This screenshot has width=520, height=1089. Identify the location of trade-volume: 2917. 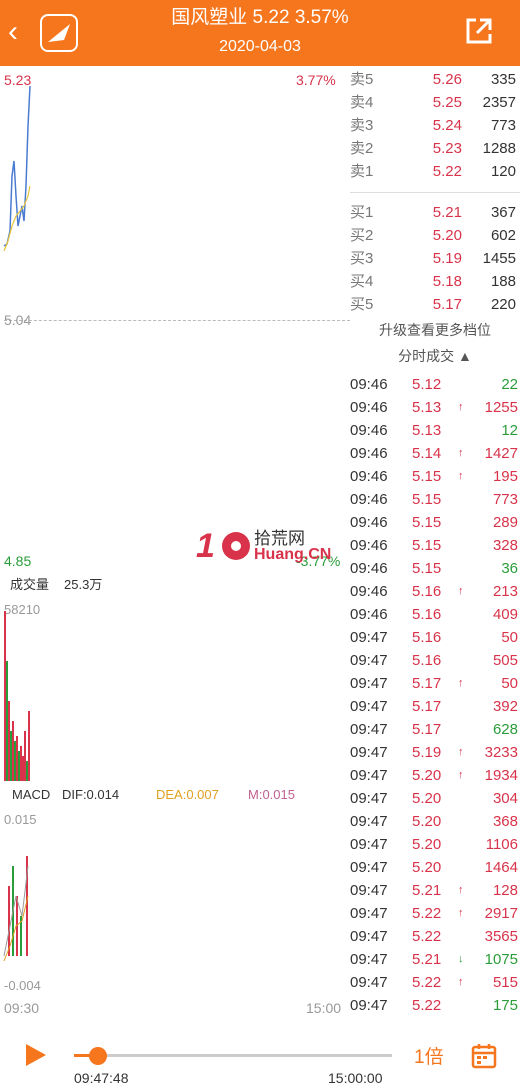
(501, 913).